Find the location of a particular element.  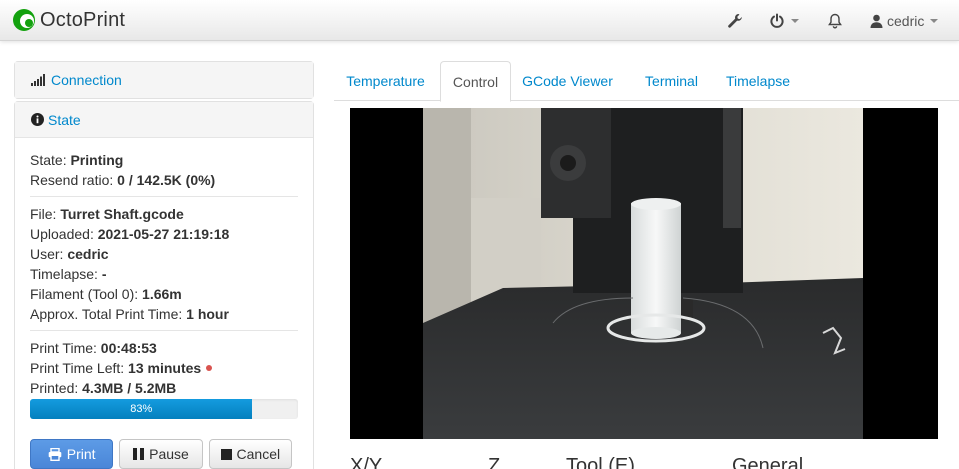

timelapse-label: Timelapse: is located at coordinates (66, 274).